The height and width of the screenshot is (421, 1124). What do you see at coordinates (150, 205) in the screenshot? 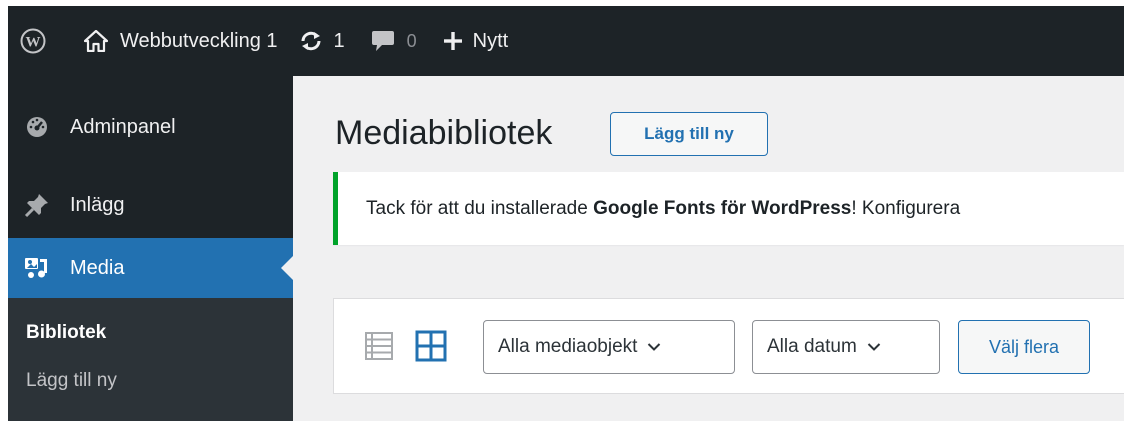
I see `sidebar-item-posts: Inlägg` at bounding box center [150, 205].